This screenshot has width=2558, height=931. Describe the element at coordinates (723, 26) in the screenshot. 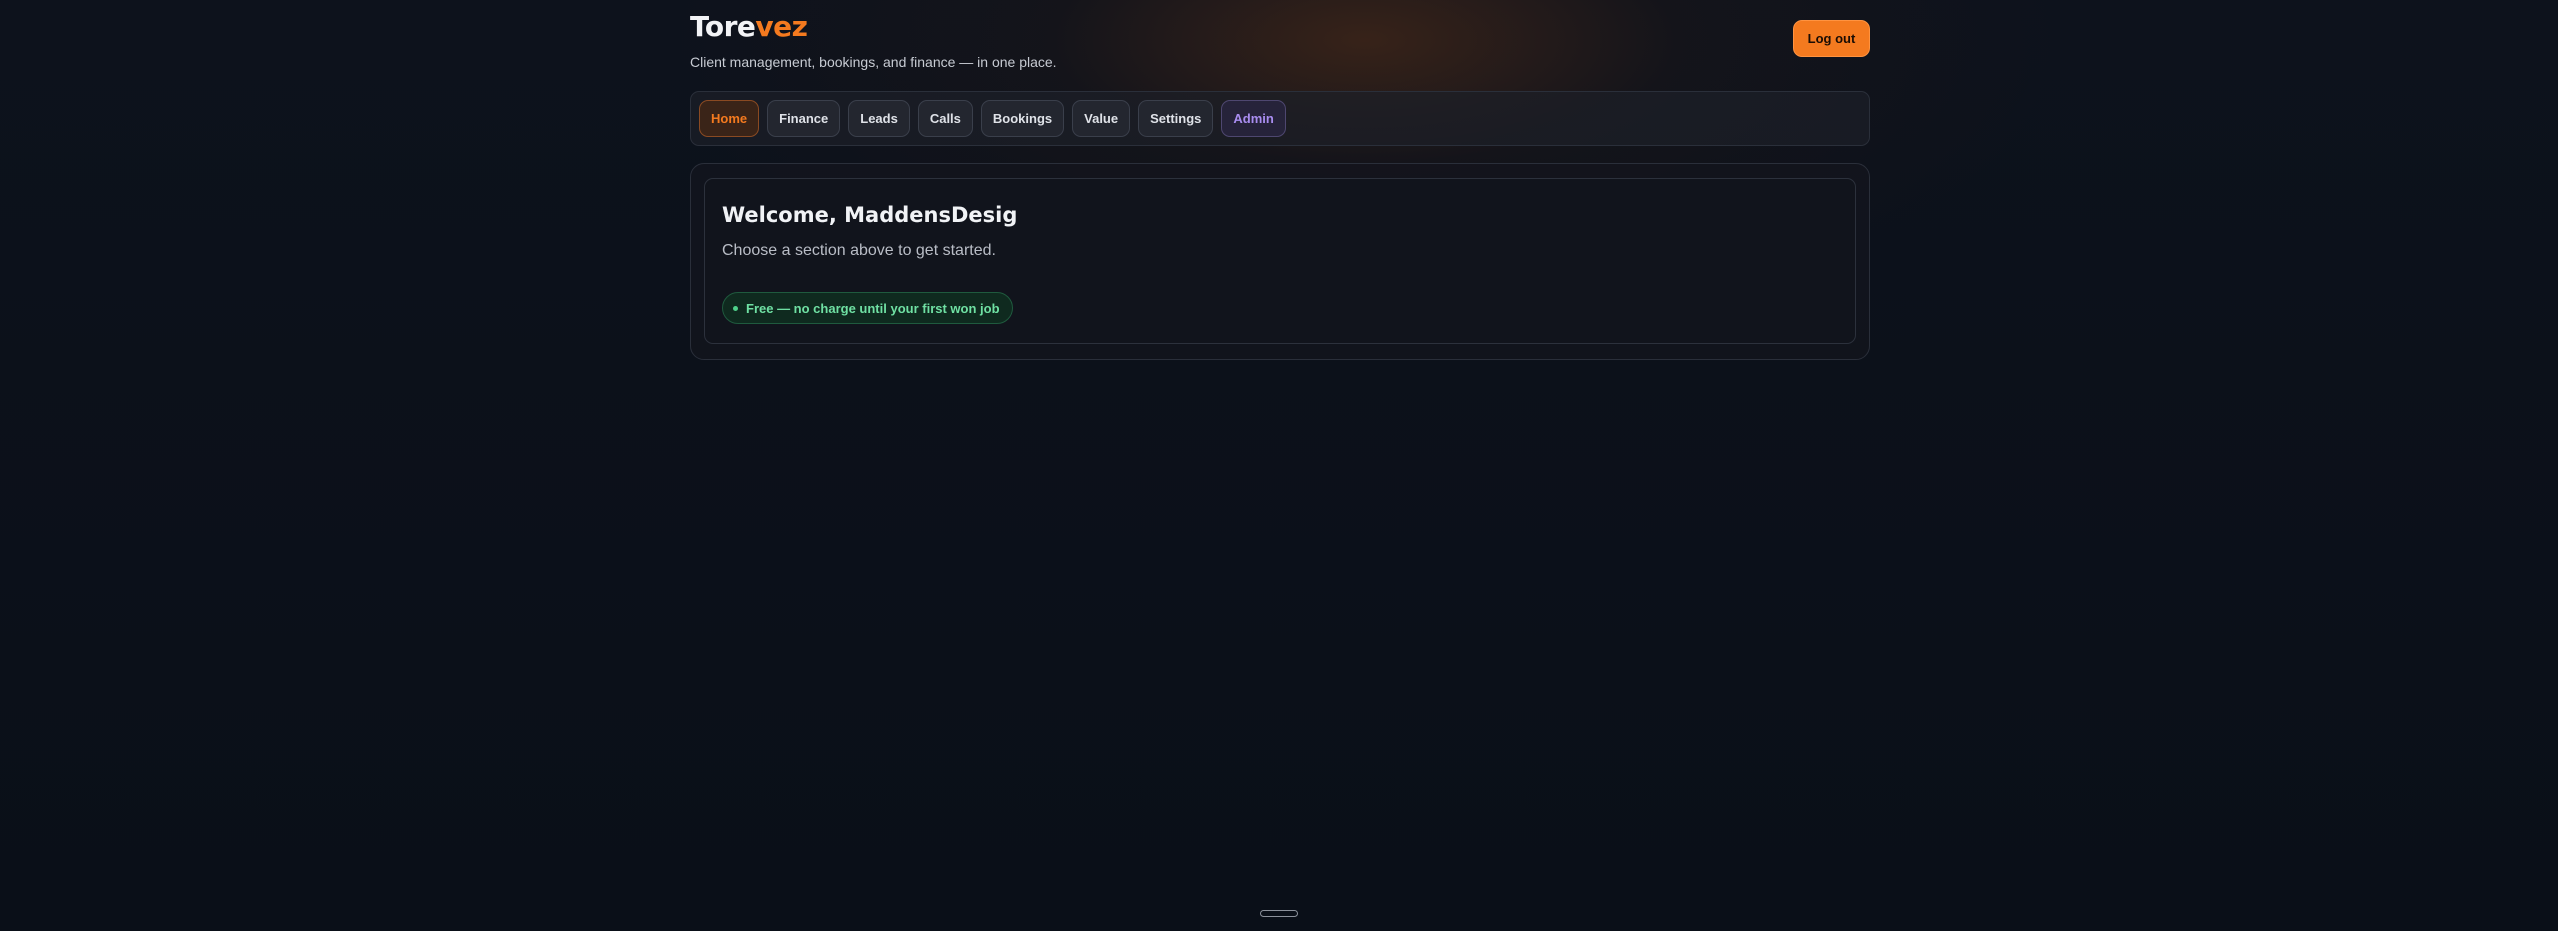

I see `brand-name-part1: Tore` at that location.